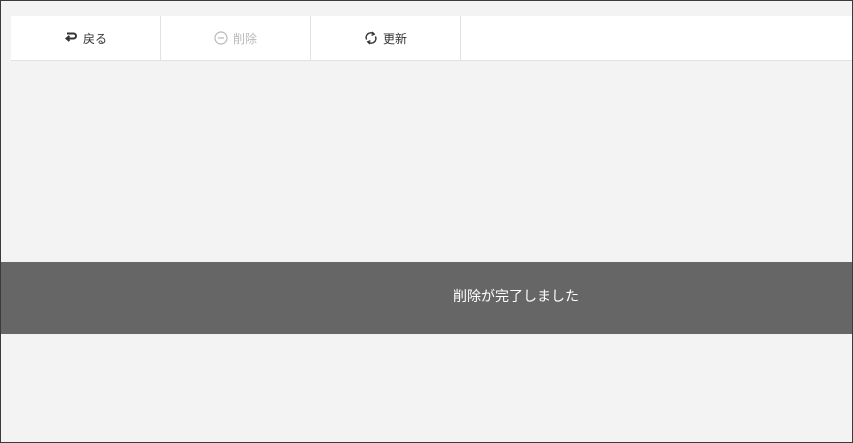  I want to click on delete-button-label: 削除, so click(244, 38).